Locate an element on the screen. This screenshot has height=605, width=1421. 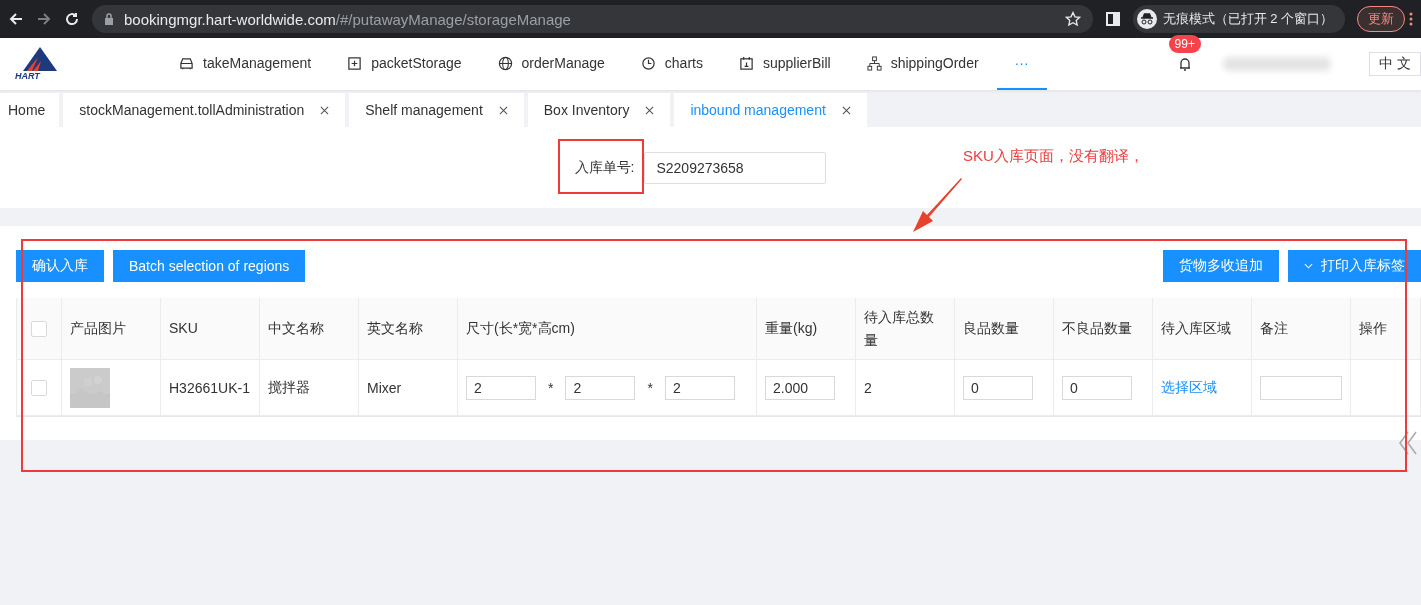
page-tab: Box Inventory is located at coordinates (599, 110).